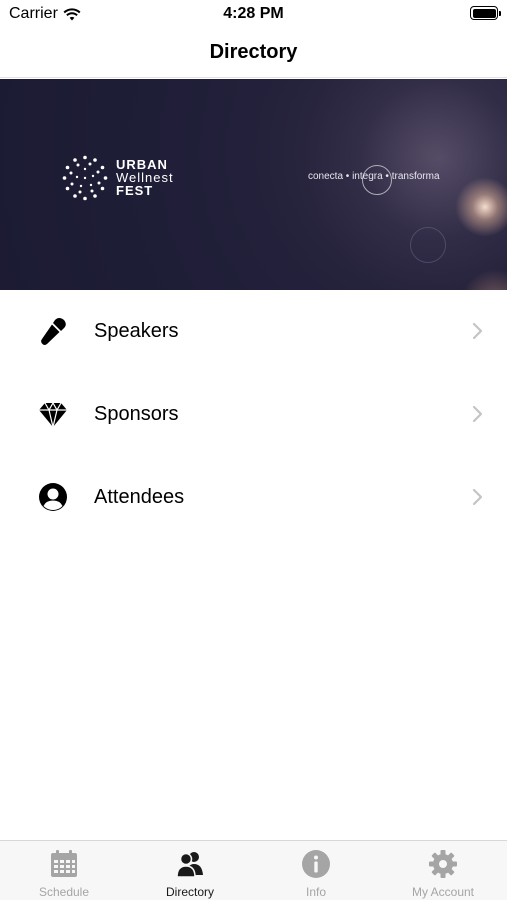  Describe the element at coordinates (443, 864) in the screenshot. I see `gear-icon` at that location.